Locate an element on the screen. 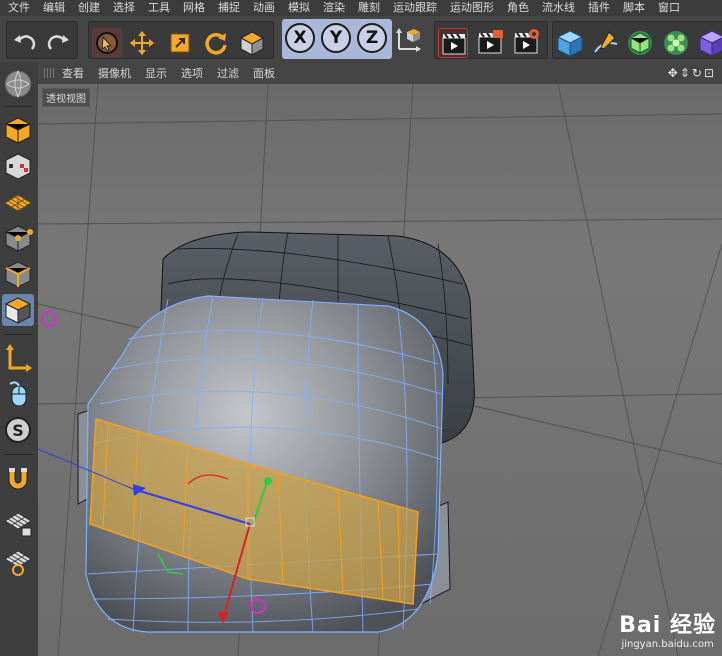 This screenshot has width=722, height=656. svg-text: S is located at coordinates (18, 430).